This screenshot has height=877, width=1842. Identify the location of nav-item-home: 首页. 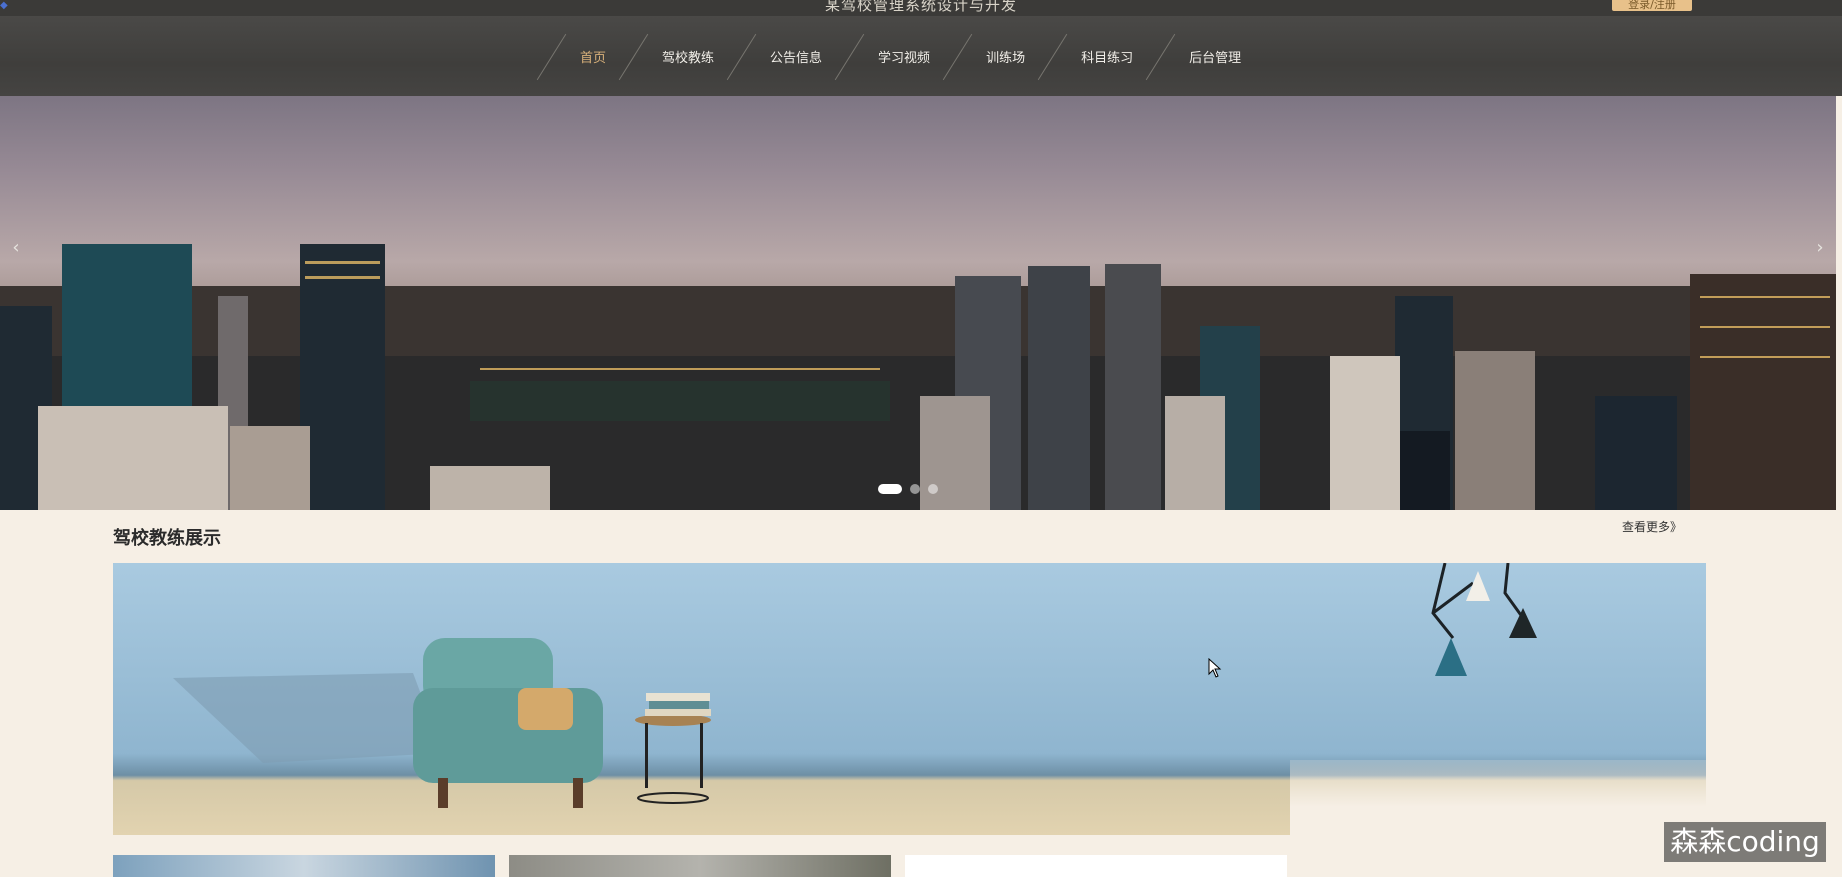
(593, 56).